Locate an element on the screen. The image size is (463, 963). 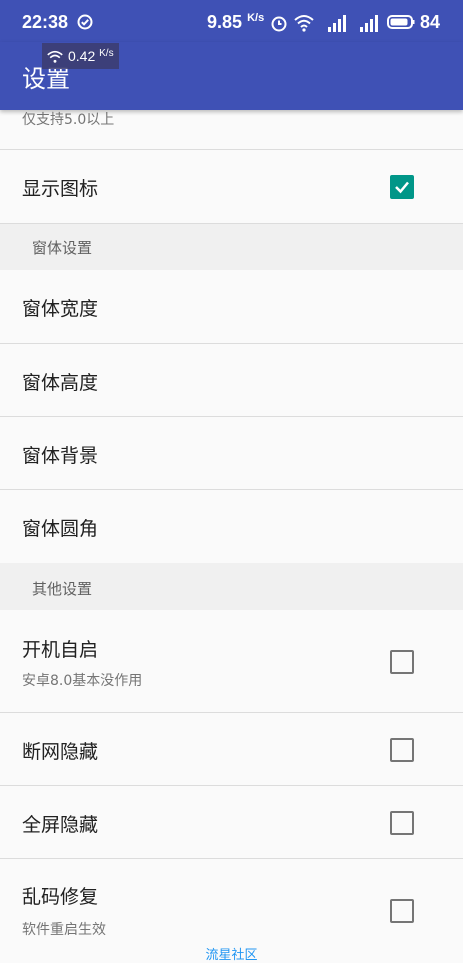
settings-row-partial: 仅支持5.0以上 is located at coordinates (231, 130).